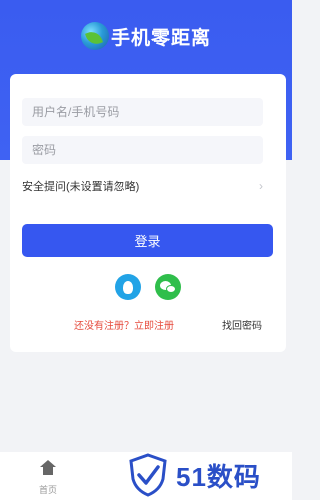  I want to click on brand: 手机零距离, so click(146, 36).